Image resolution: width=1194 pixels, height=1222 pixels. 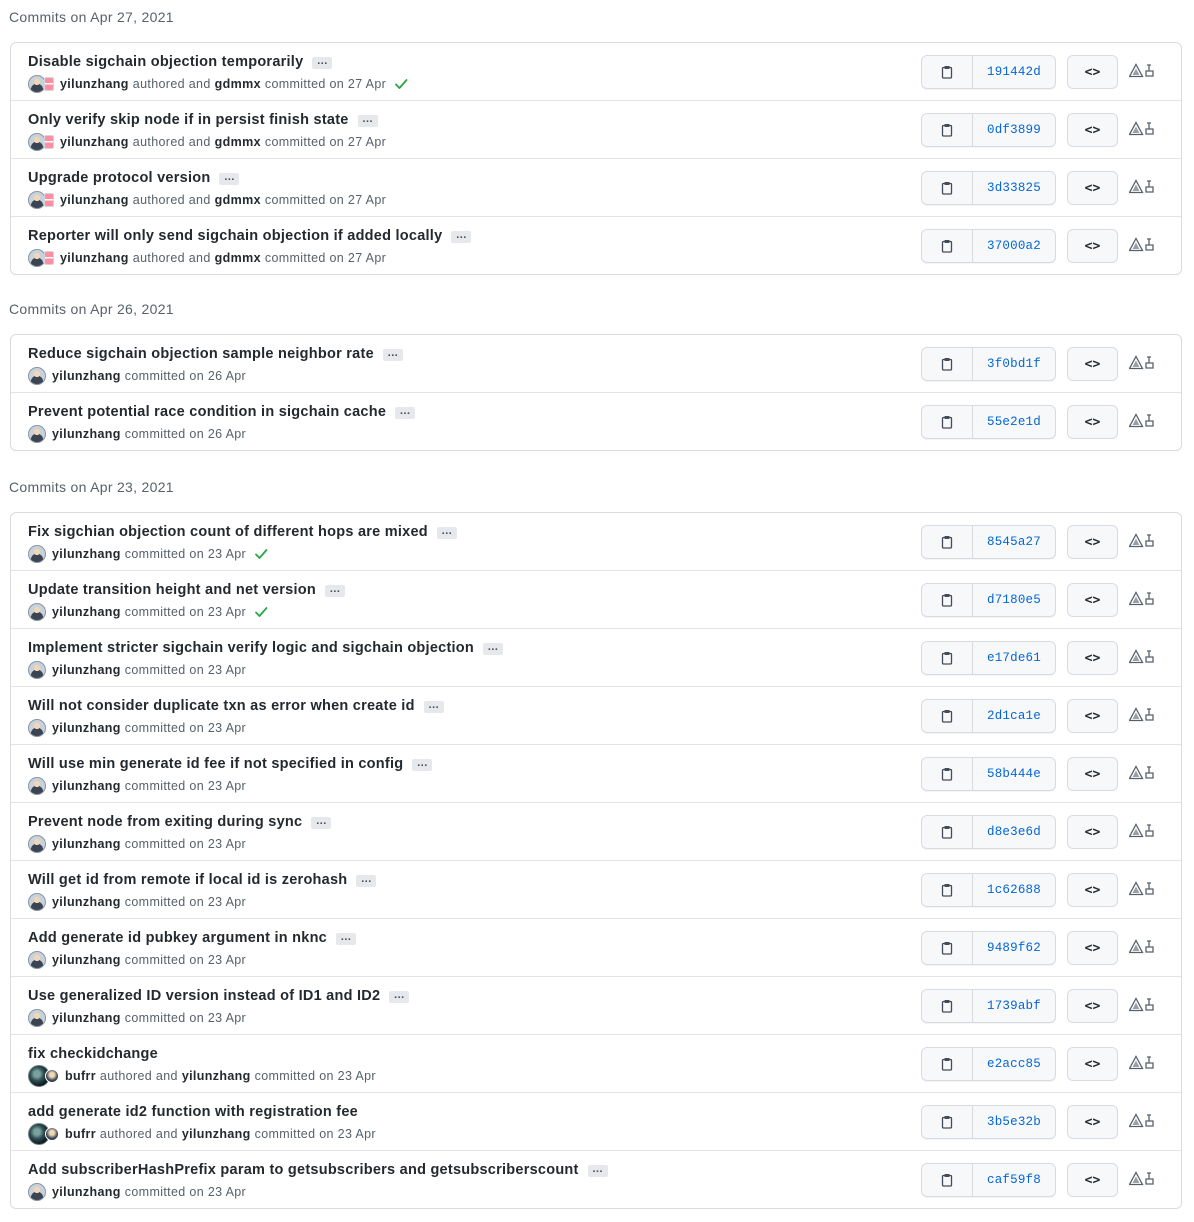 I want to click on commit-message-link: Update transition height and net version, so click(x=172, y=590).